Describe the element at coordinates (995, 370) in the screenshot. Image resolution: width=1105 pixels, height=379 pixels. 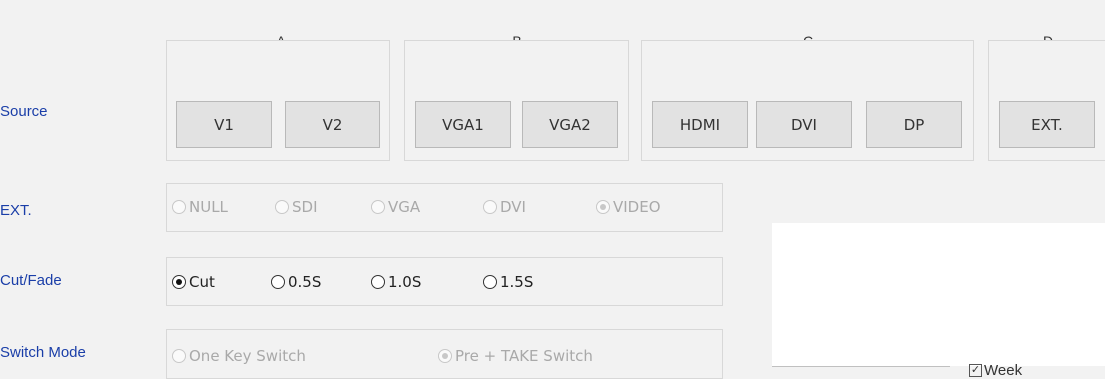
I see `week-checkbox: ✓ Week` at that location.